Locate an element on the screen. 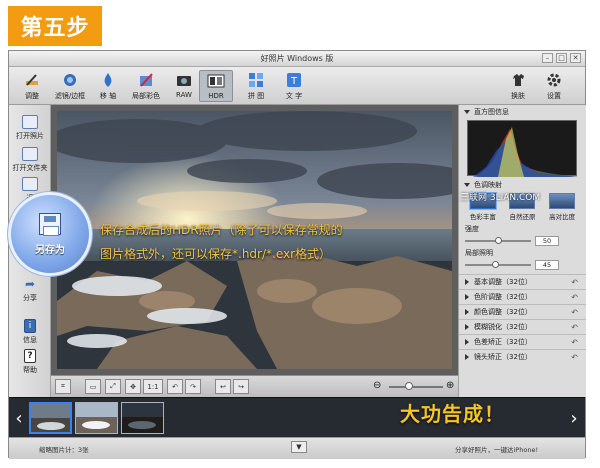  sidebar-item-open-photo: 打开照片 is located at coordinates (30, 128).